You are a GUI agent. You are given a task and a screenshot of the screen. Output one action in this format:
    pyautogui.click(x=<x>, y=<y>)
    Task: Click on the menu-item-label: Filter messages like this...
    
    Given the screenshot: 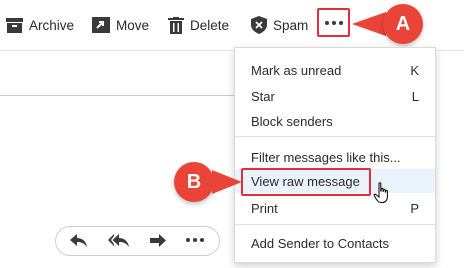 What is the action you would take?
    pyautogui.click(x=326, y=157)
    